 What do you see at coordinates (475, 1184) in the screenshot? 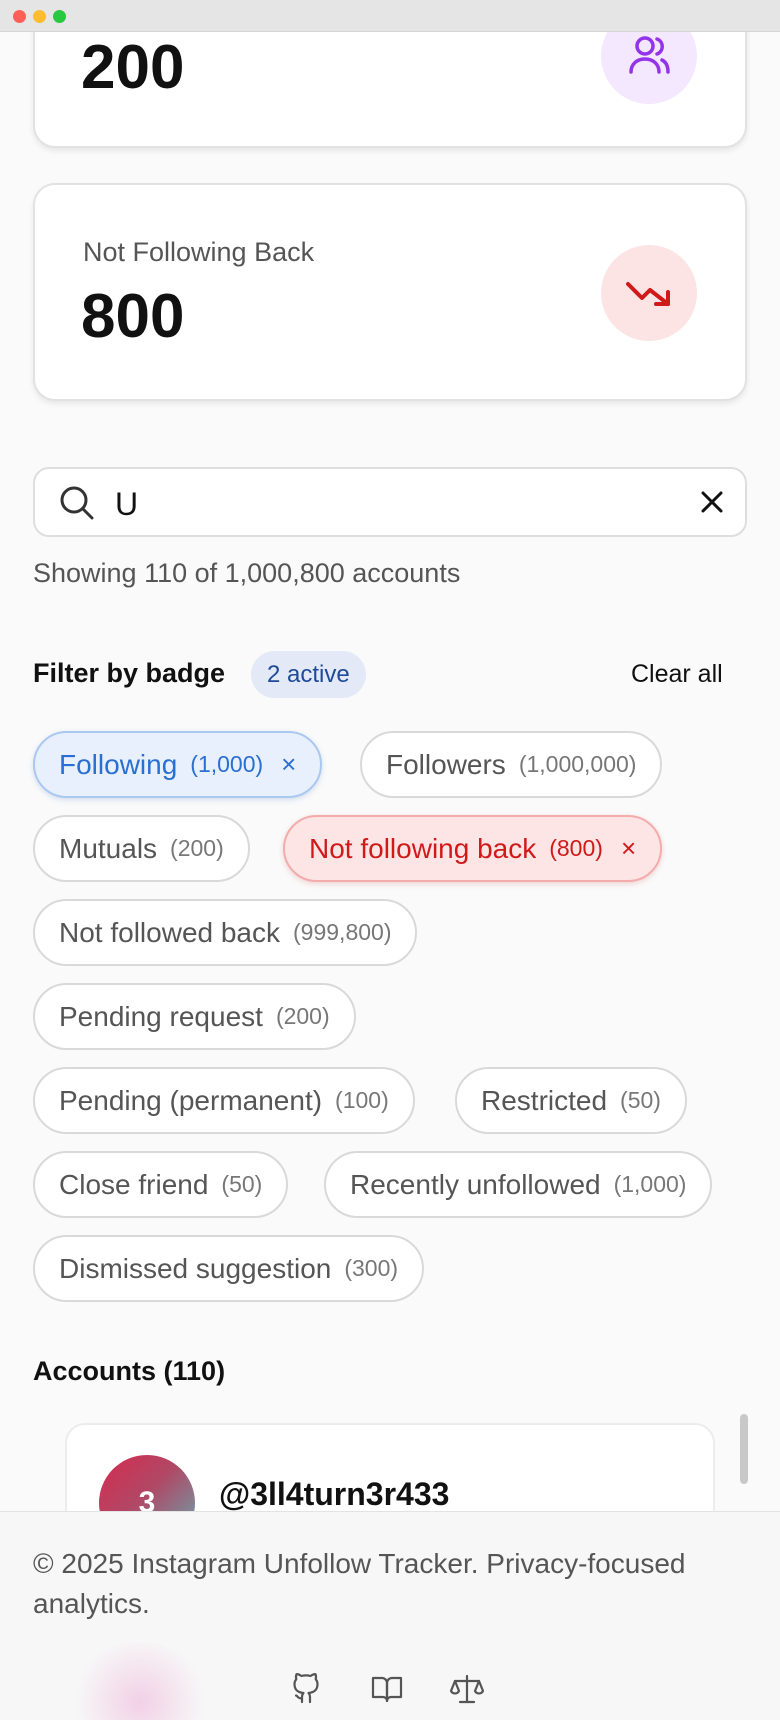
I see `chip-label: Recently unfollowed` at bounding box center [475, 1184].